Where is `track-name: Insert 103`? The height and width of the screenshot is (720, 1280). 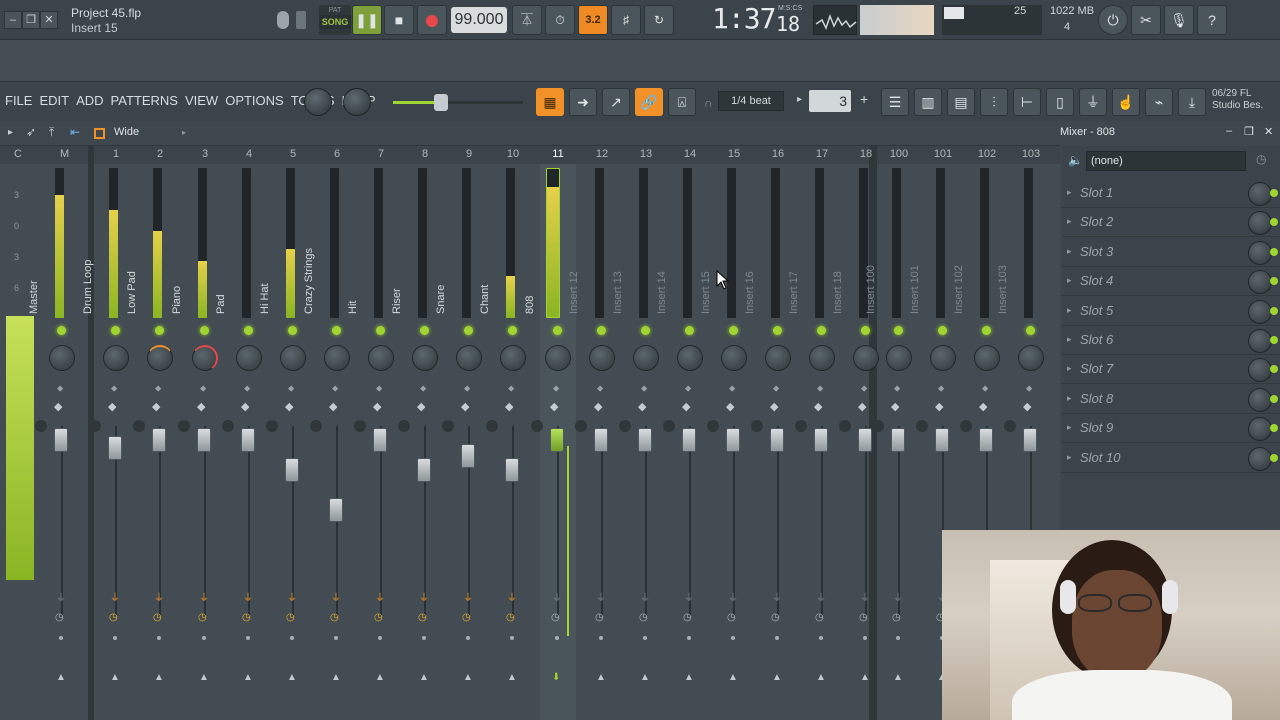
track-name: Insert 103 is located at coordinates (1003, 244).